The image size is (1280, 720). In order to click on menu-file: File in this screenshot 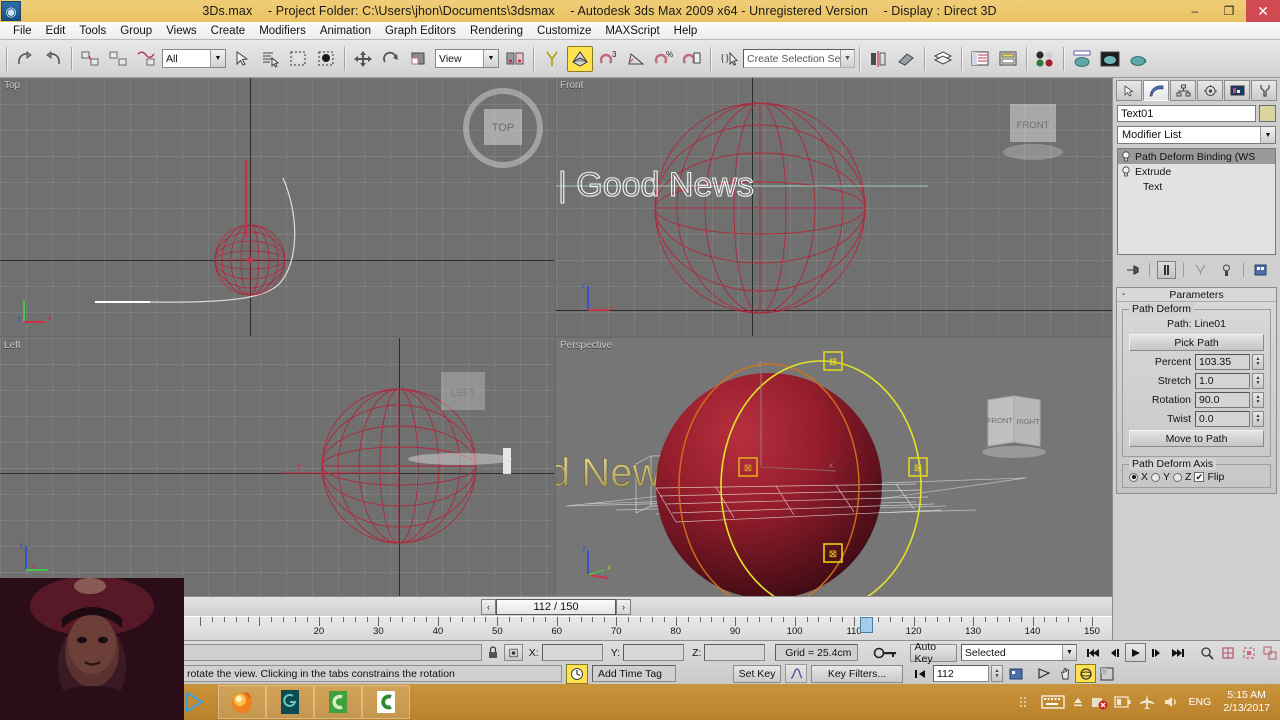, I will do `click(22, 31)`.